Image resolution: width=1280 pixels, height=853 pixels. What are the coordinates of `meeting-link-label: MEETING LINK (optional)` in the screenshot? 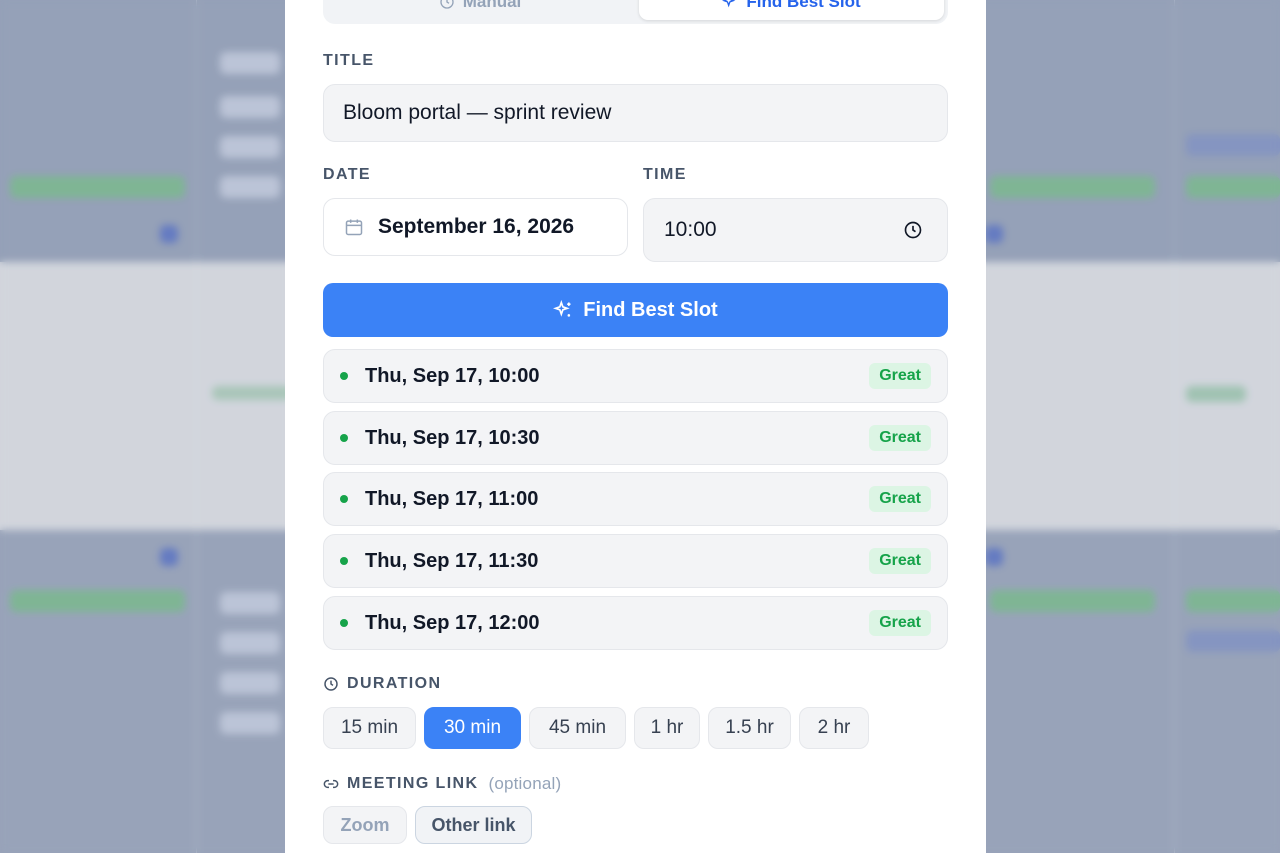 It's located at (442, 784).